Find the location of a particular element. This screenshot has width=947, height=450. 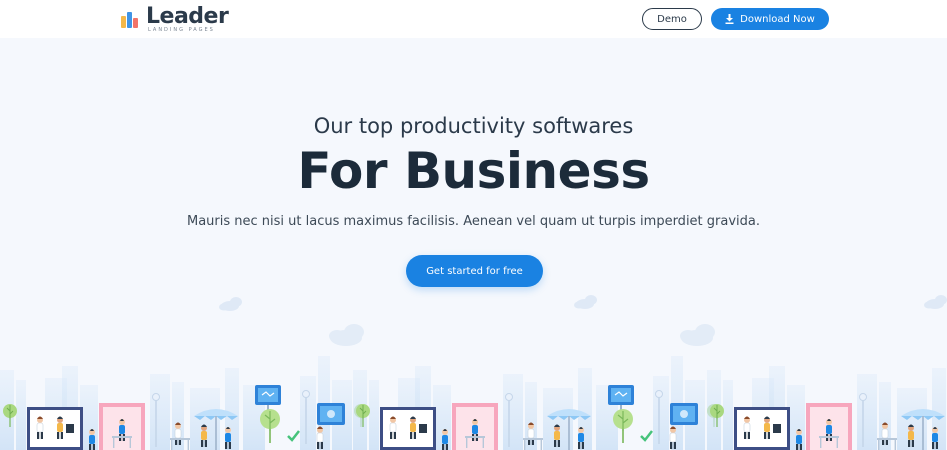

download-now-button: Download Now is located at coordinates (770, 19).